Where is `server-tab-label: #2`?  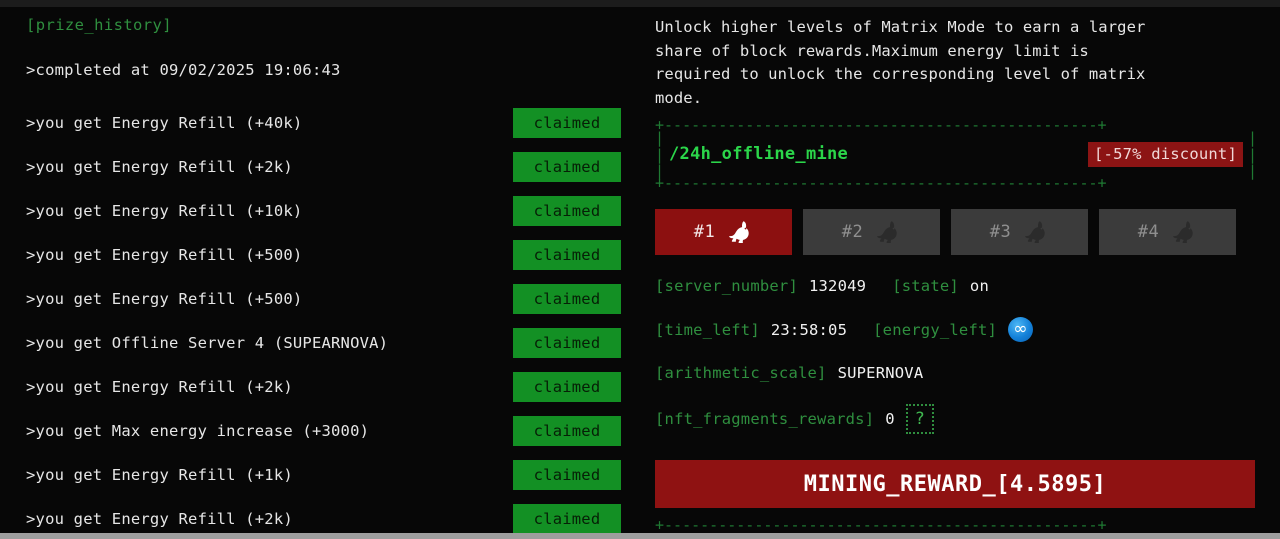 server-tab-label: #2 is located at coordinates (852, 232).